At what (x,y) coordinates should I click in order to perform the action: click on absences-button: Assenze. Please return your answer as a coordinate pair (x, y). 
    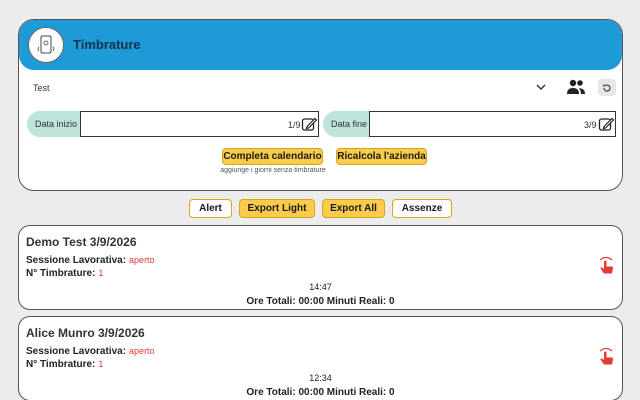
    Looking at the image, I should click on (422, 208).